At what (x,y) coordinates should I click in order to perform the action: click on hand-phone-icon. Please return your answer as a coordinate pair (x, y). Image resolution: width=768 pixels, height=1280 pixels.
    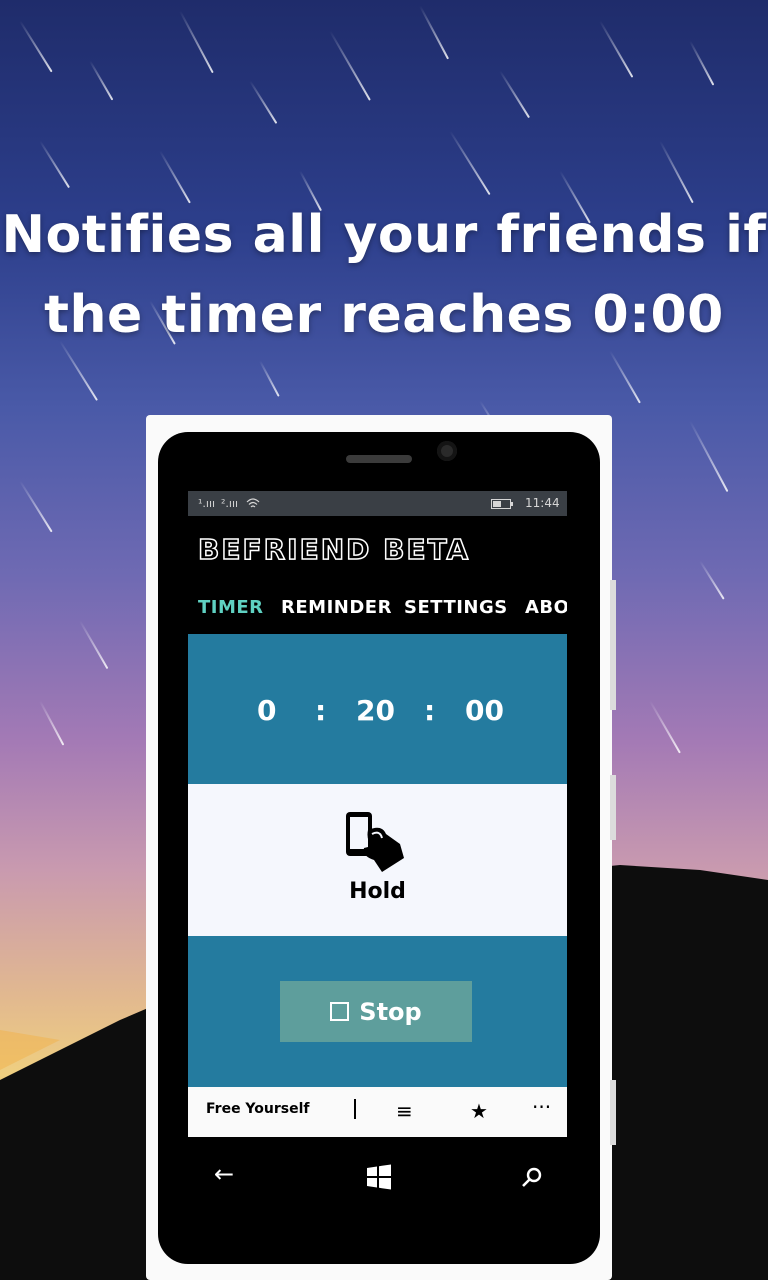
    Looking at the image, I should click on (375, 842).